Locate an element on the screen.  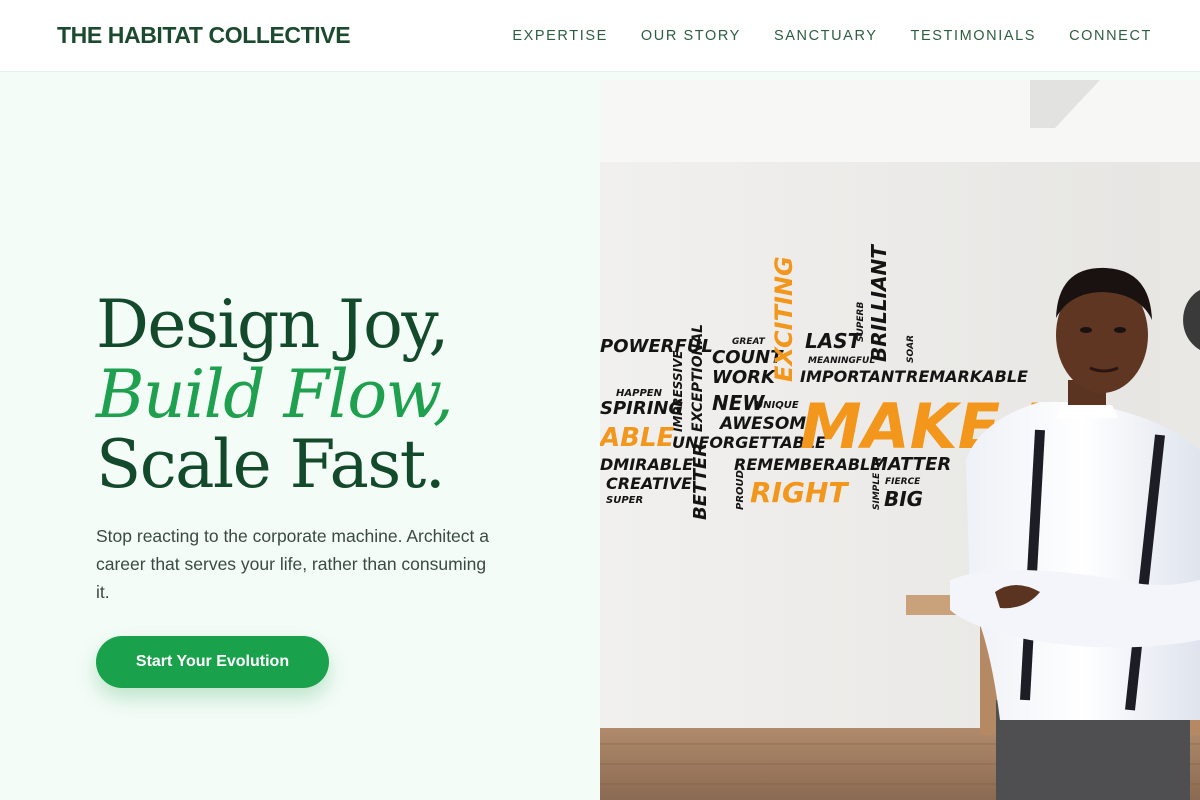
word-dmirable: DMIRABLE is located at coordinates (646, 464).